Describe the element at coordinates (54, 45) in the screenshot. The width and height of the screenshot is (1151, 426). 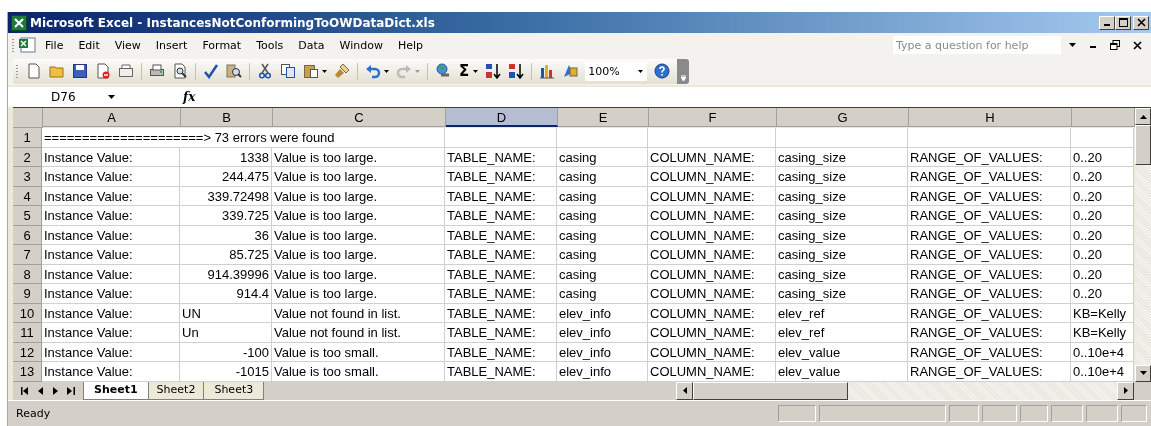
I see `menu-item: File` at that location.